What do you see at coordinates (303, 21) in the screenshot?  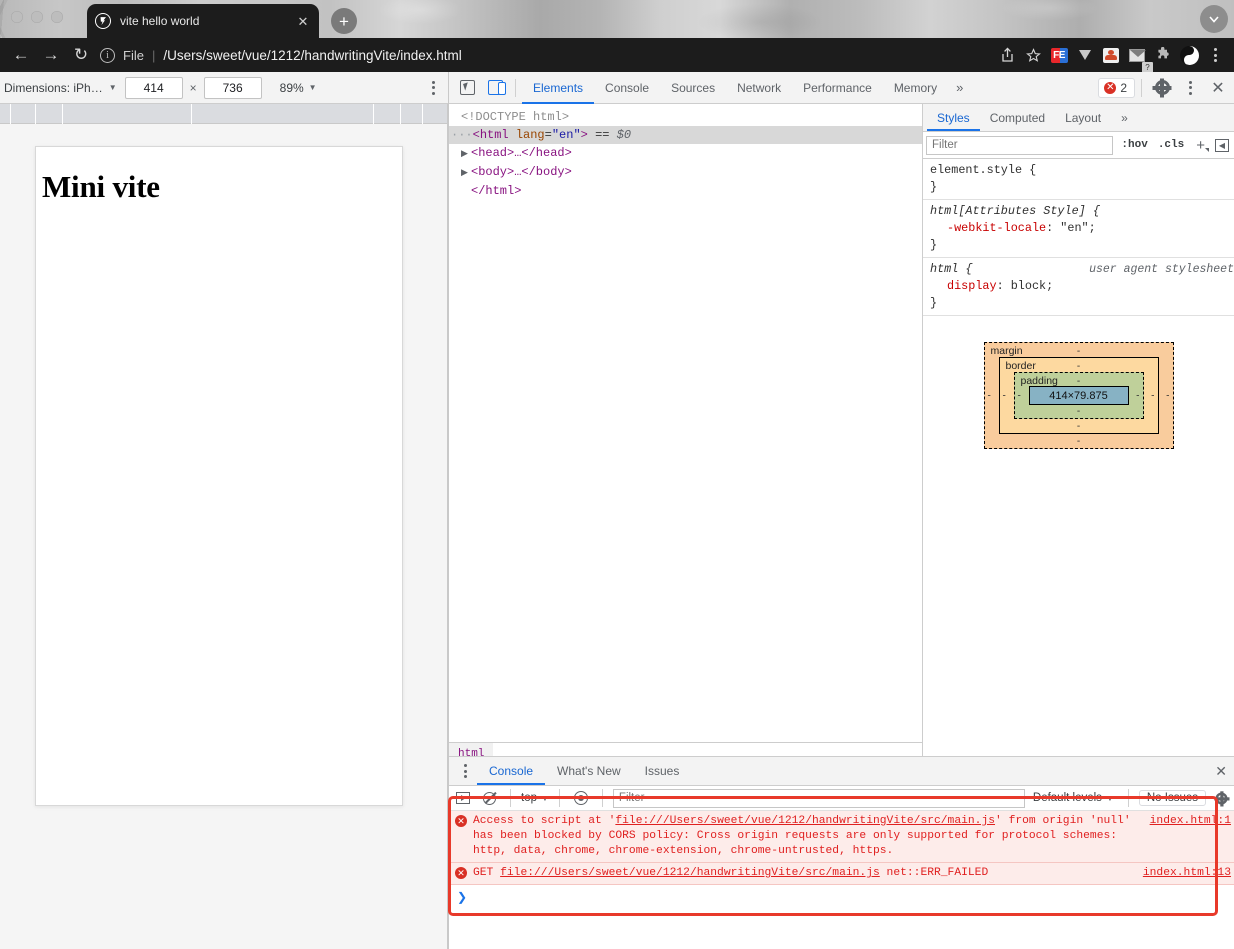 I see `close-tab-button: ✕` at bounding box center [303, 21].